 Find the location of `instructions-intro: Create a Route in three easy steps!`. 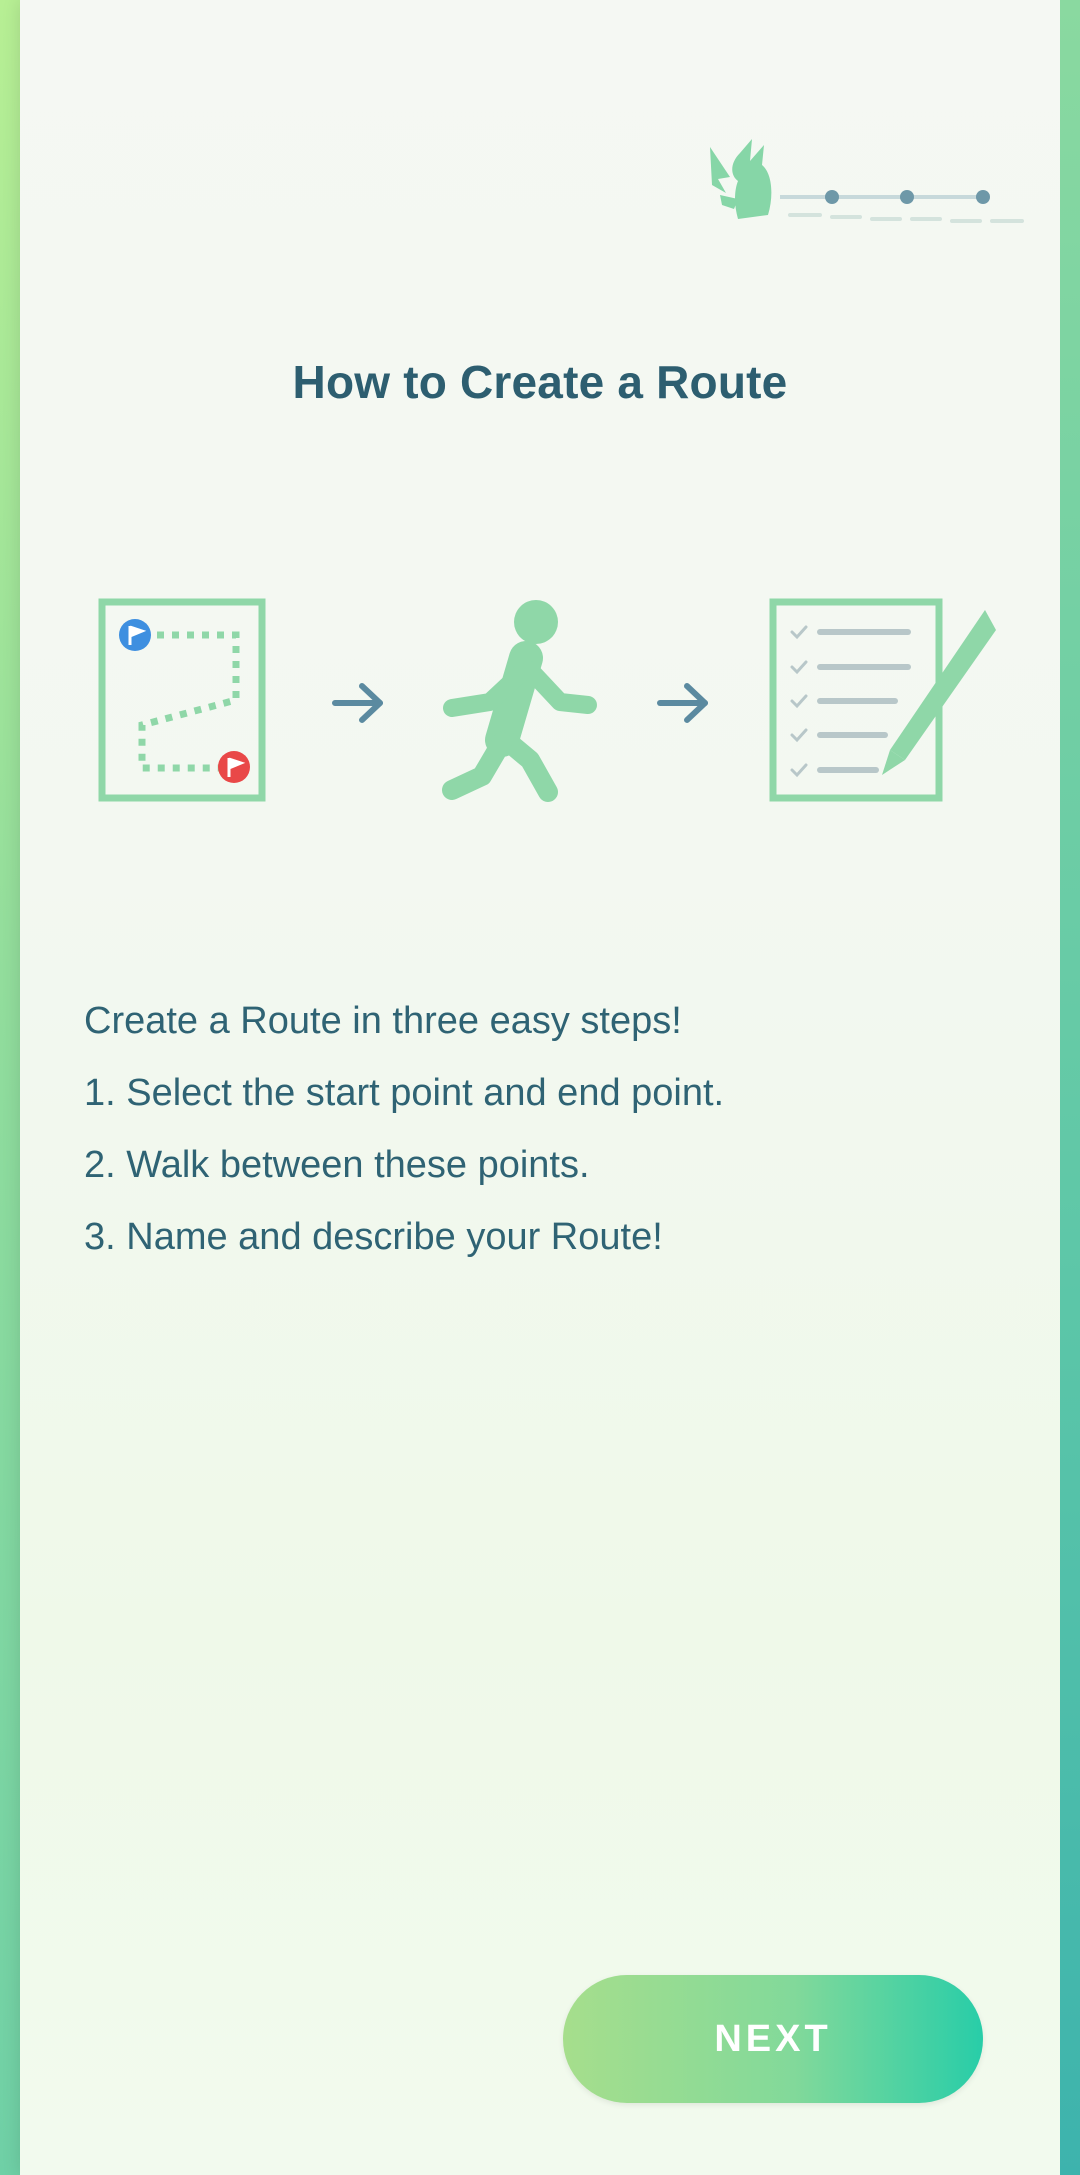

instructions-intro: Create a Route in three easy steps! is located at coordinates (383, 1021).